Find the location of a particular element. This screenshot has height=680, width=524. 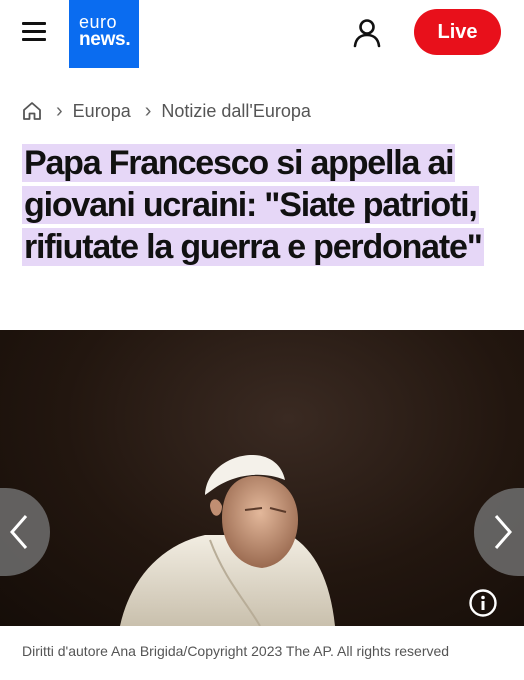

chevron-right-icon is located at coordinates (503, 532).